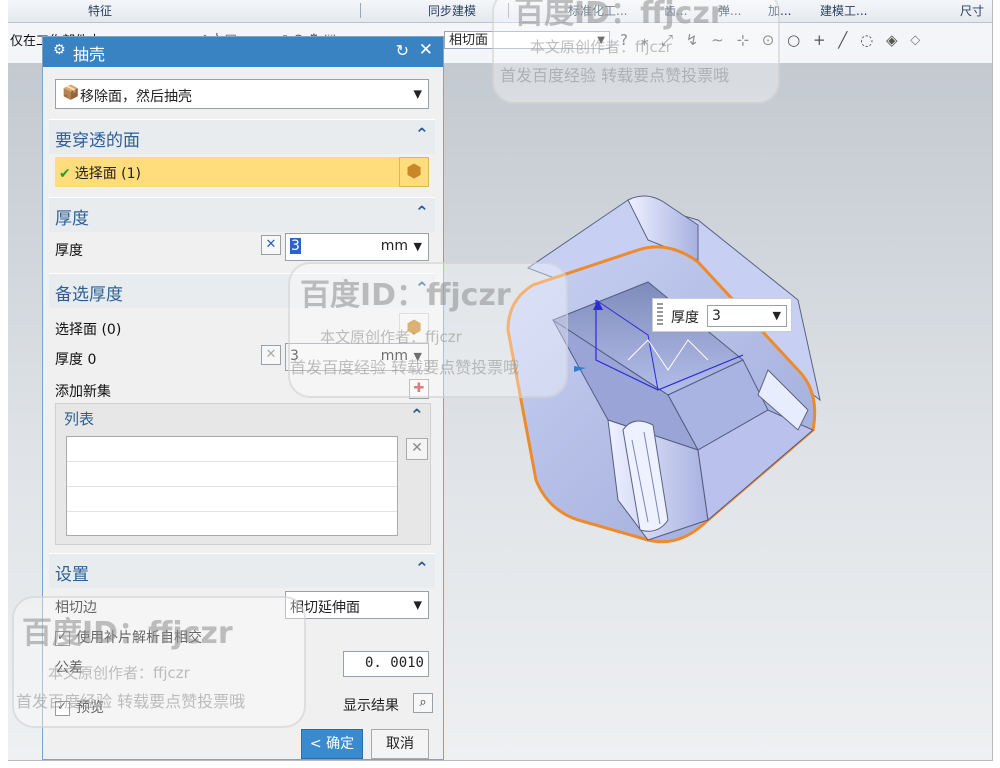 The width and height of the screenshot is (1000, 768). I want to click on reverse-direction-icon: ✕, so click(271, 245).